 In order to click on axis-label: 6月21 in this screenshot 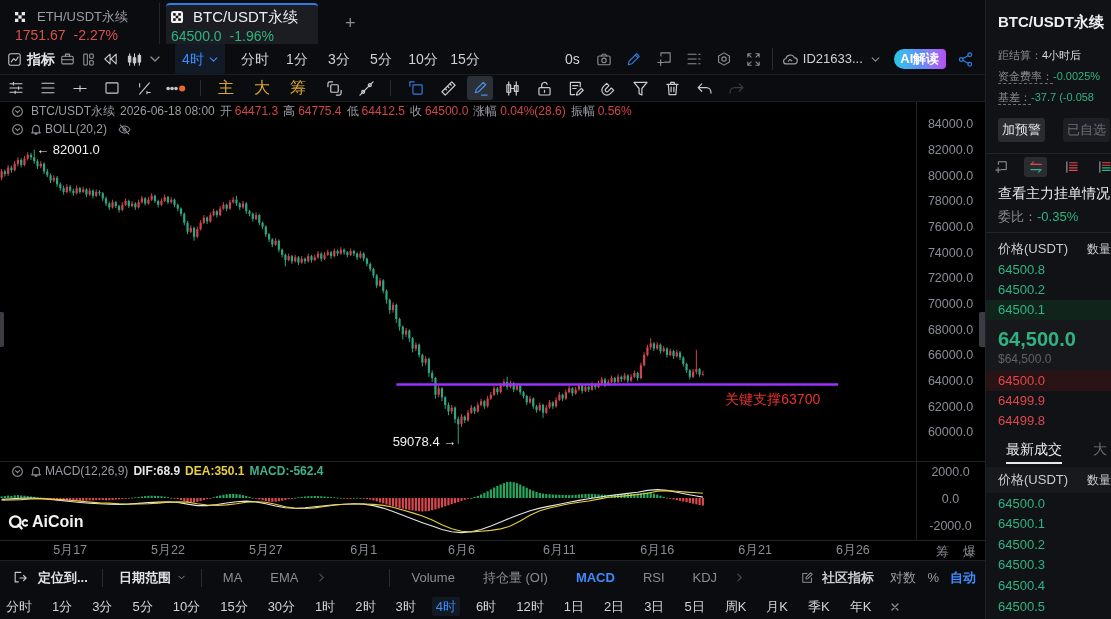, I will do `click(755, 549)`.